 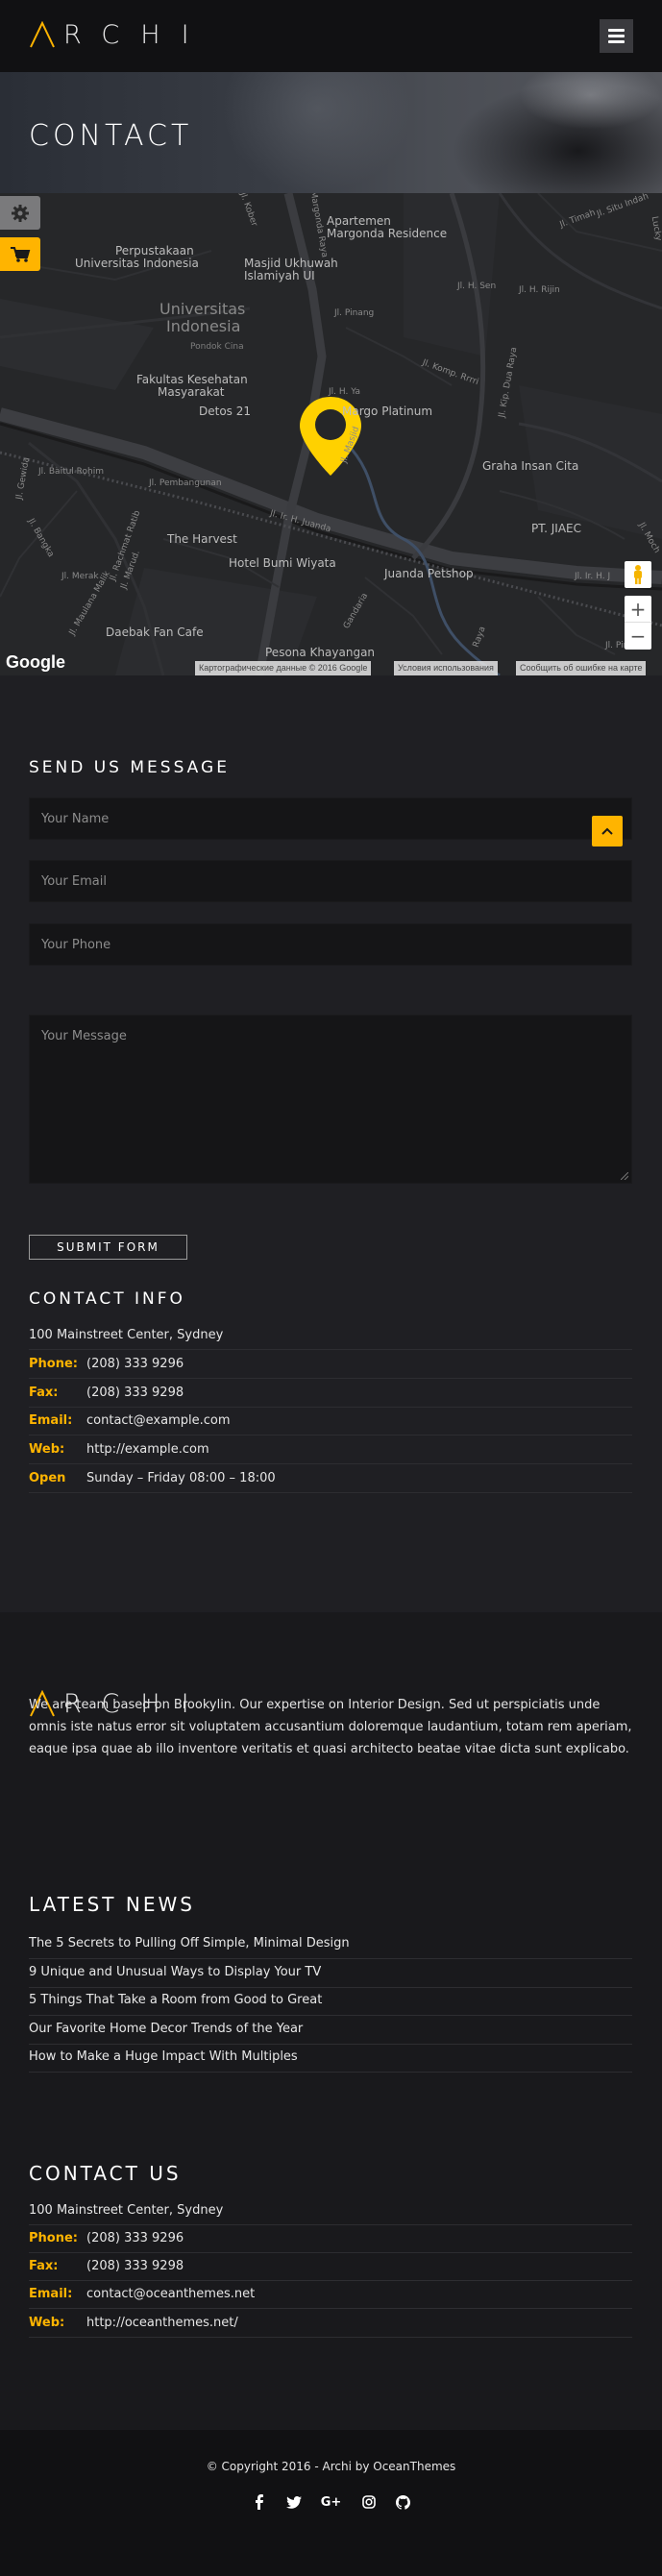 I want to click on contact-address: 100 Mainstreet Center, Sydney, so click(x=330, y=1335).